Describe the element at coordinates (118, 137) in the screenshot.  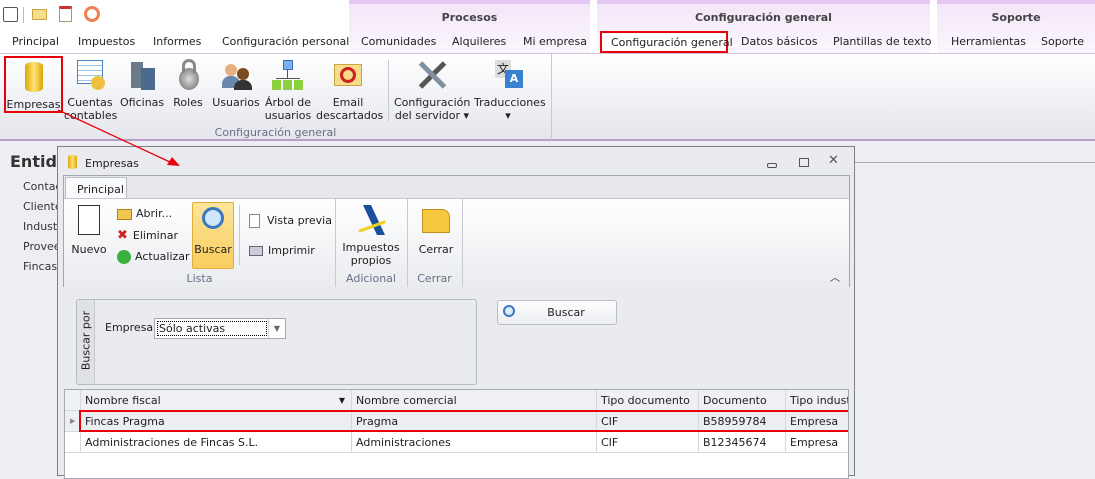
I see `annotation-arrow` at that location.